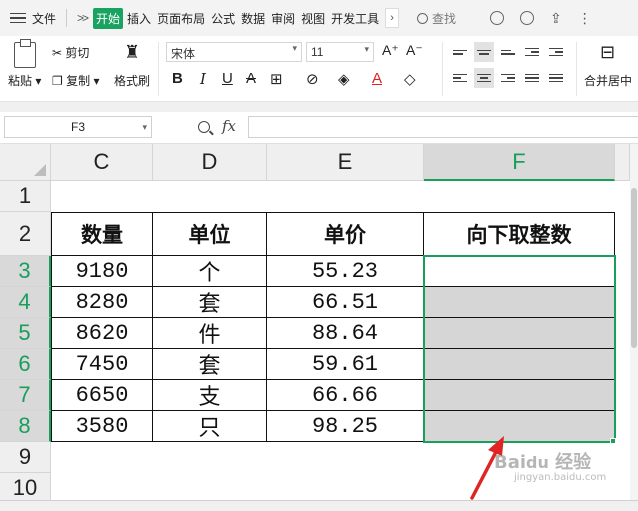  Describe the element at coordinates (108, 18) in the screenshot. I see `tab-home: 开始` at that location.